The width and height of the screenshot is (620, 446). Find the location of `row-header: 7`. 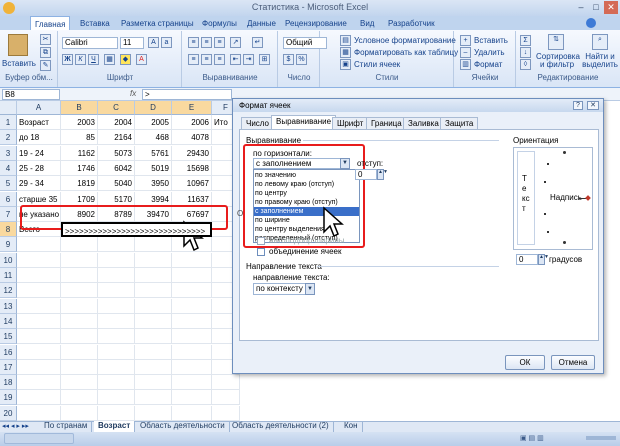

row-header: 7 is located at coordinates (8, 214).